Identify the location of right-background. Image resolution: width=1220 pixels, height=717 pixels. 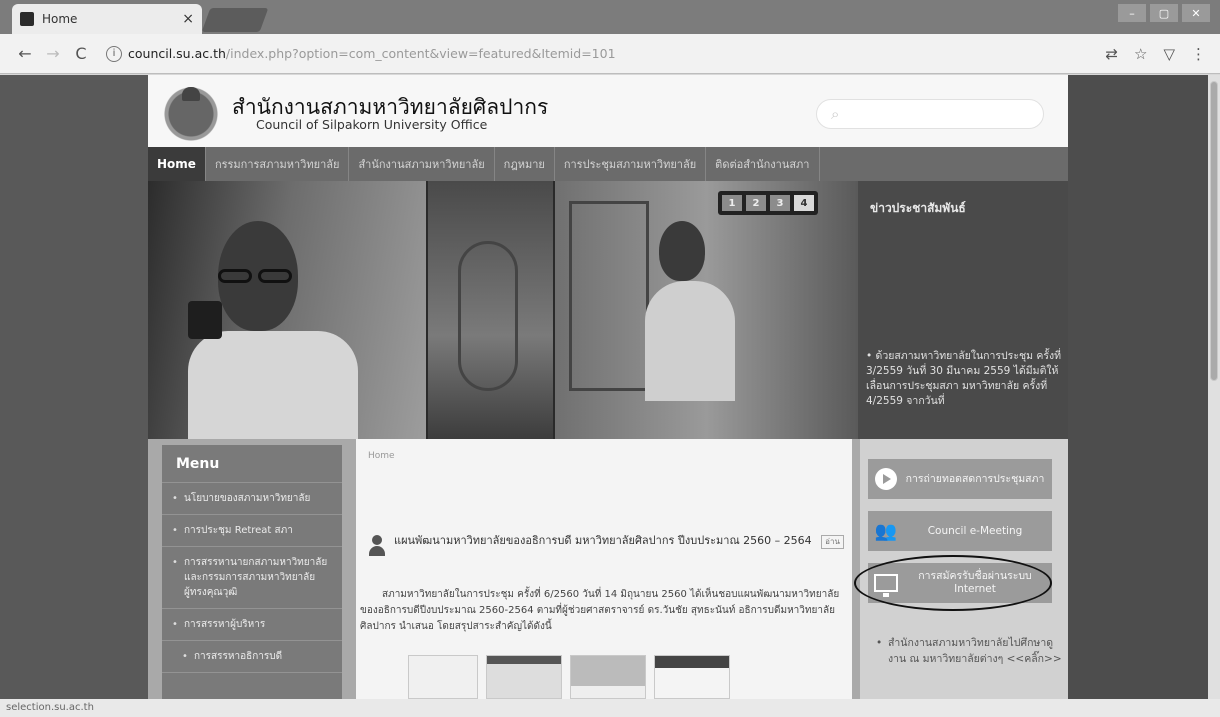
(1144, 387).